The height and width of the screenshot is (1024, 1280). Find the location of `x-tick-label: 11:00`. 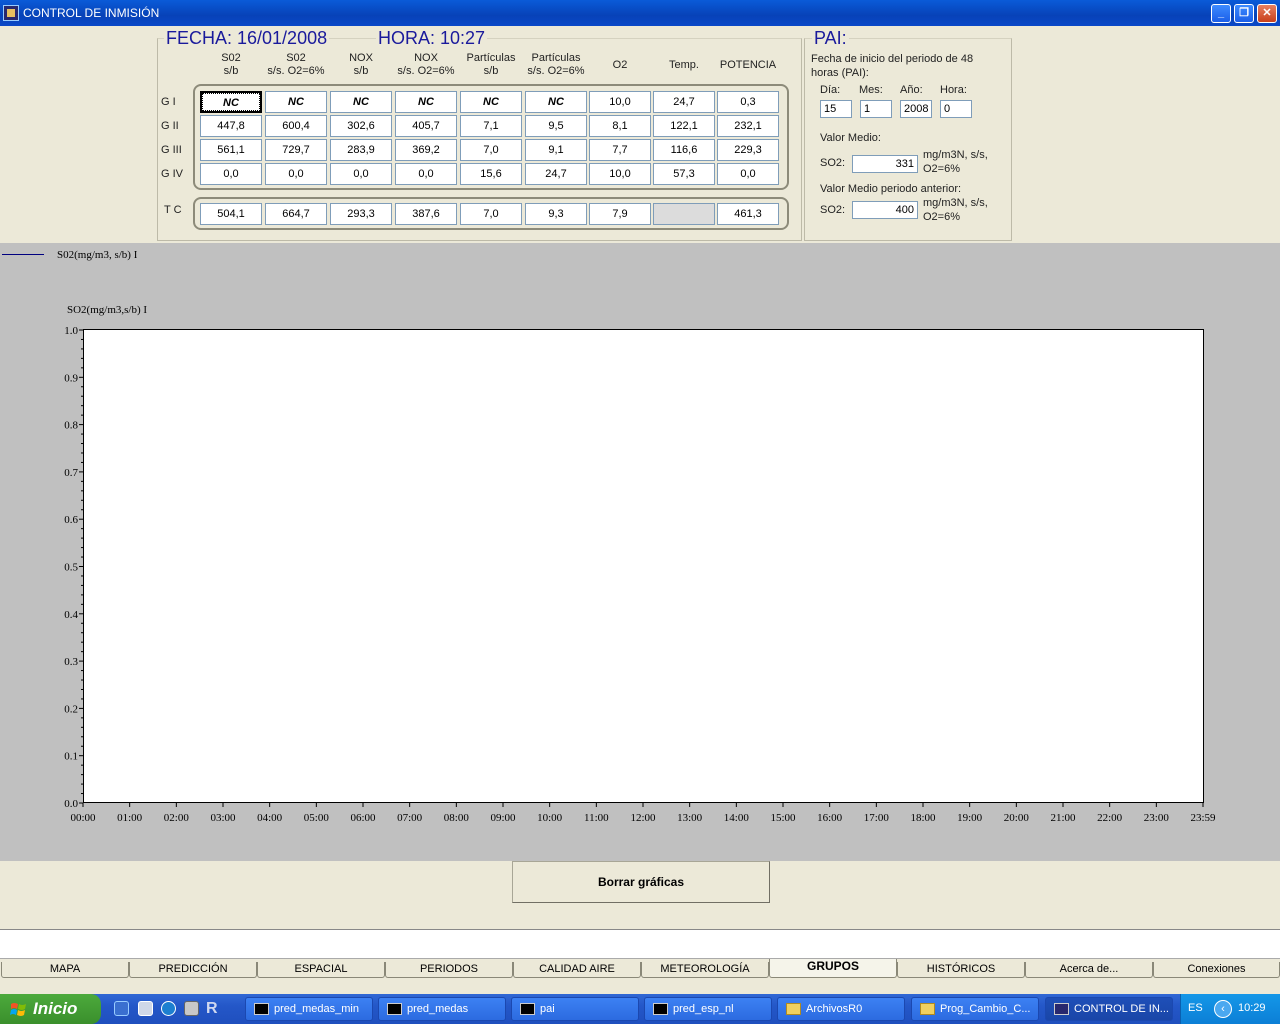

x-tick-label: 11:00 is located at coordinates (596, 818).